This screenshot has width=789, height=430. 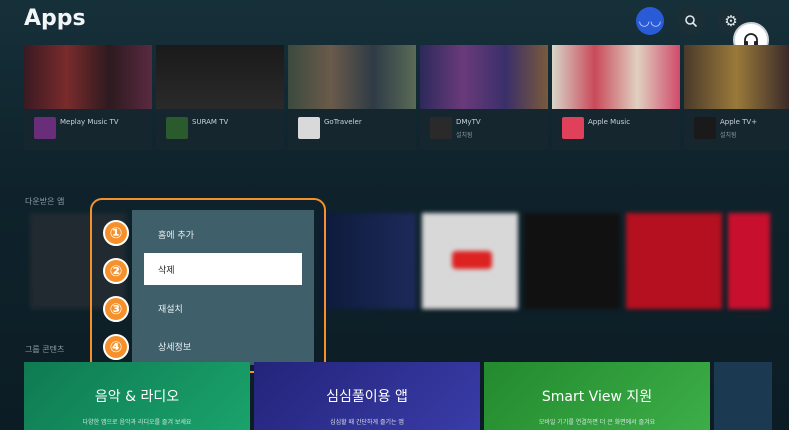 I want to click on category-caption: 심심할 때 간단하게 즐기는 앱, so click(x=367, y=422).